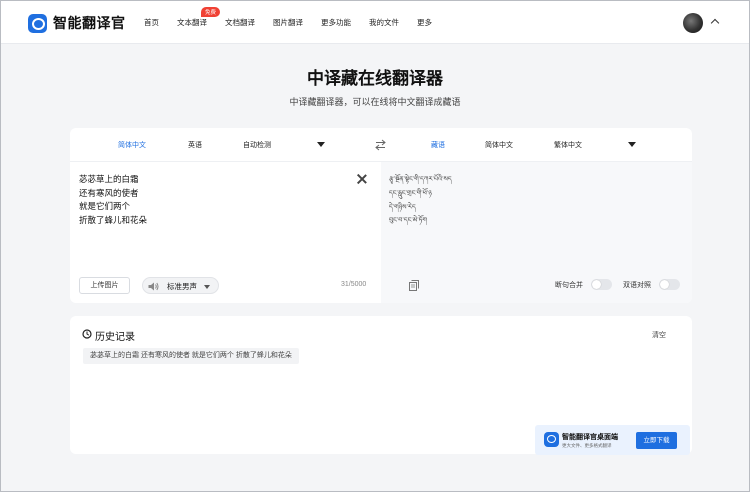 This screenshot has height=492, width=750. Describe the element at coordinates (669, 284) in the screenshot. I see `bilingual-toggle` at that location.